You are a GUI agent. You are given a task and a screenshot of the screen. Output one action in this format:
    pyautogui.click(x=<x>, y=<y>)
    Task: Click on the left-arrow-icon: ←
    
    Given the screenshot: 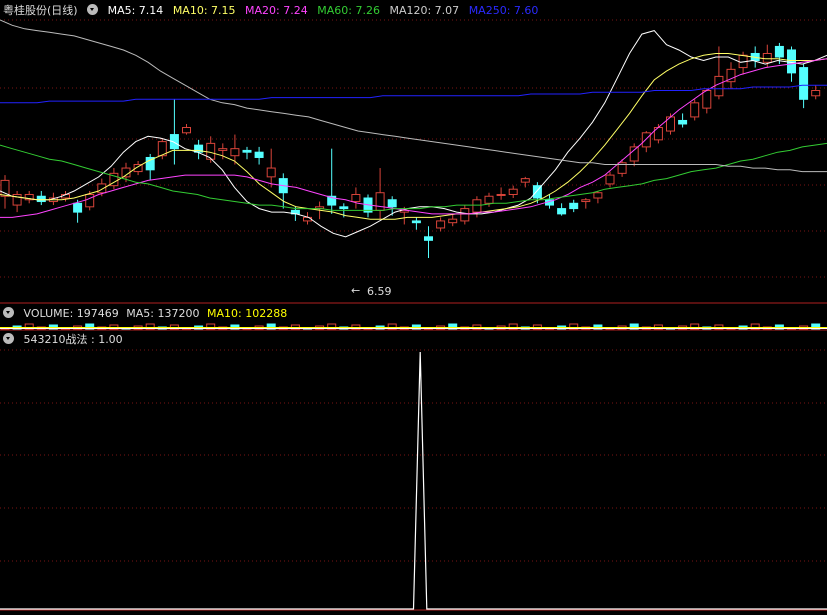 What is the action you would take?
    pyautogui.click(x=355, y=290)
    